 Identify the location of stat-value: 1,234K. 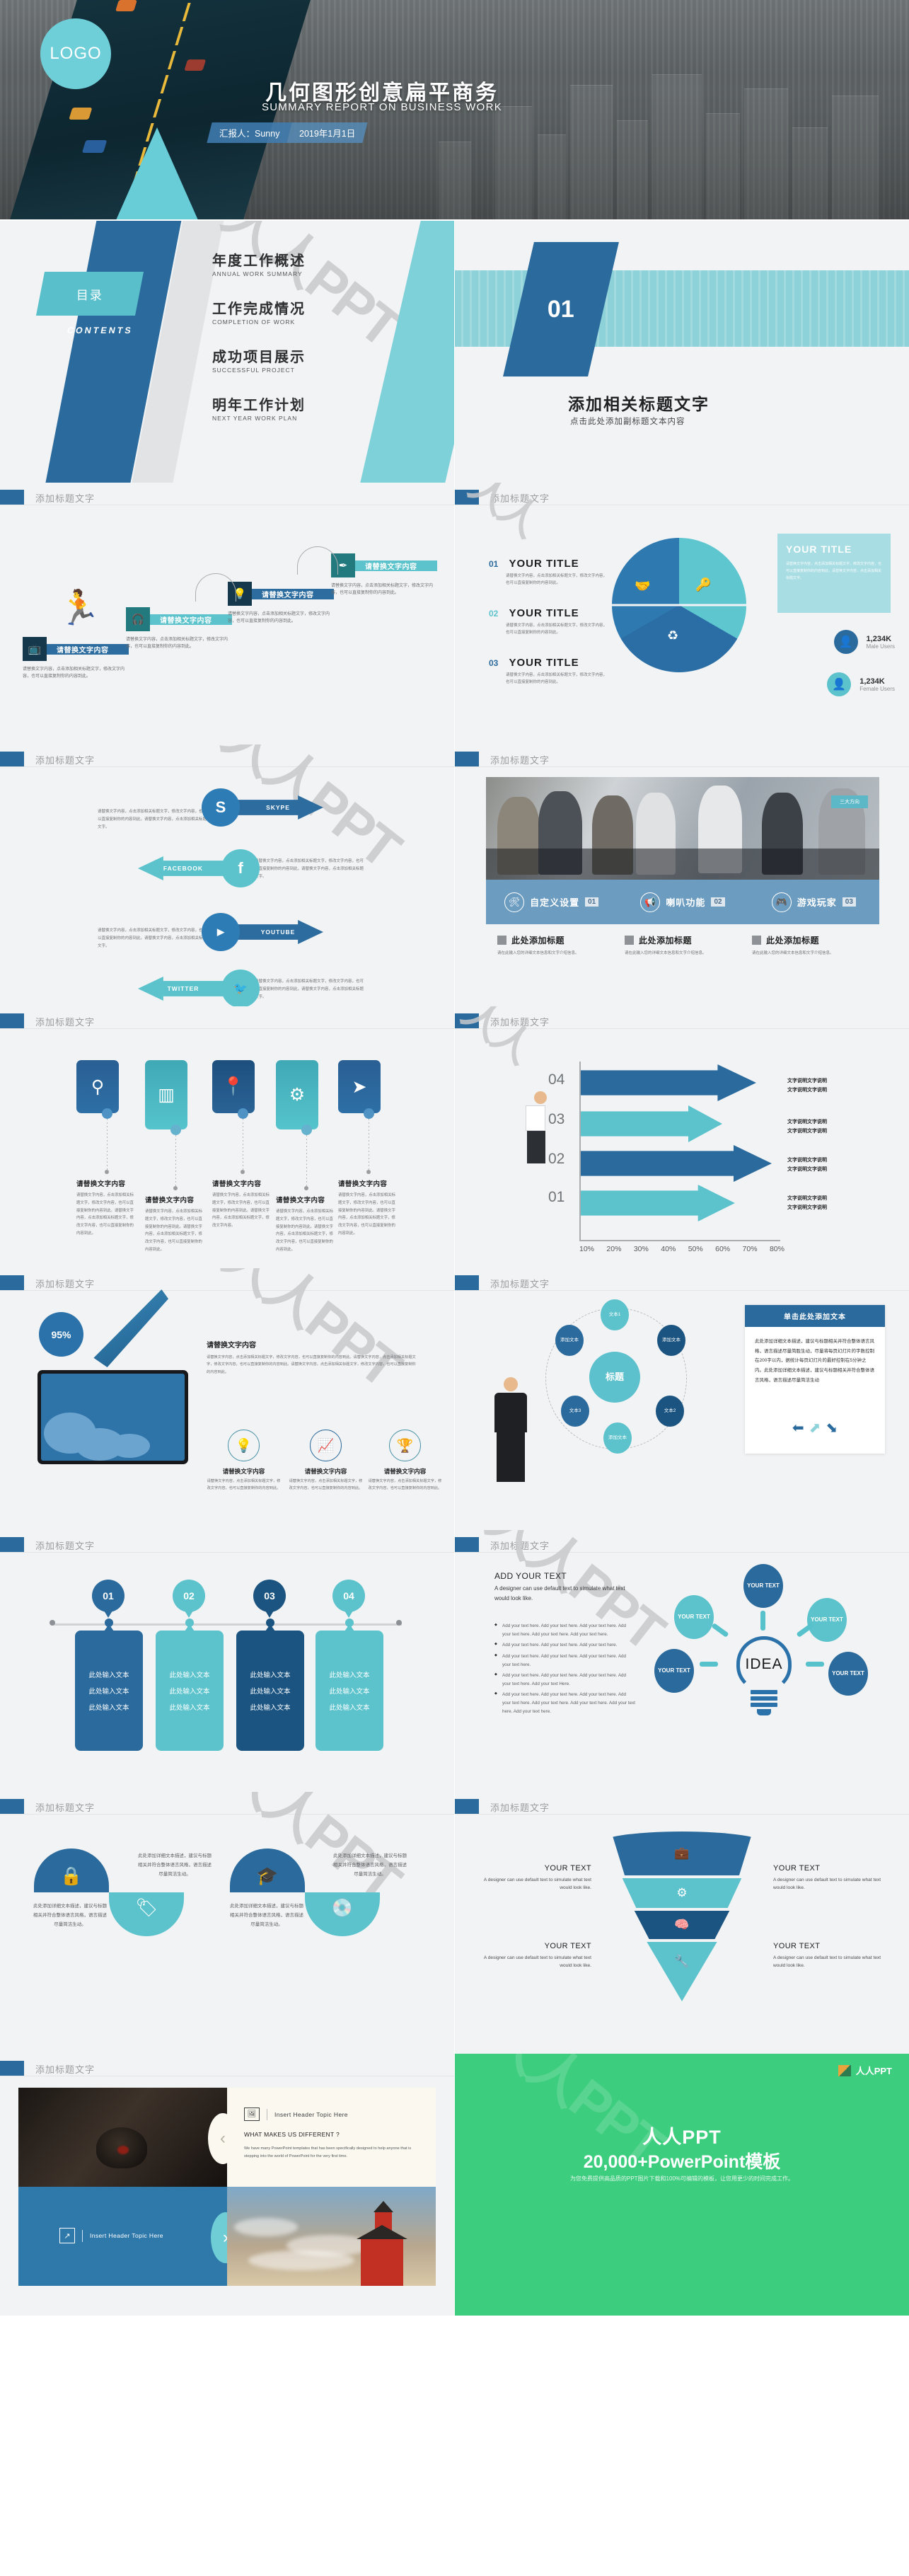
(879, 638).